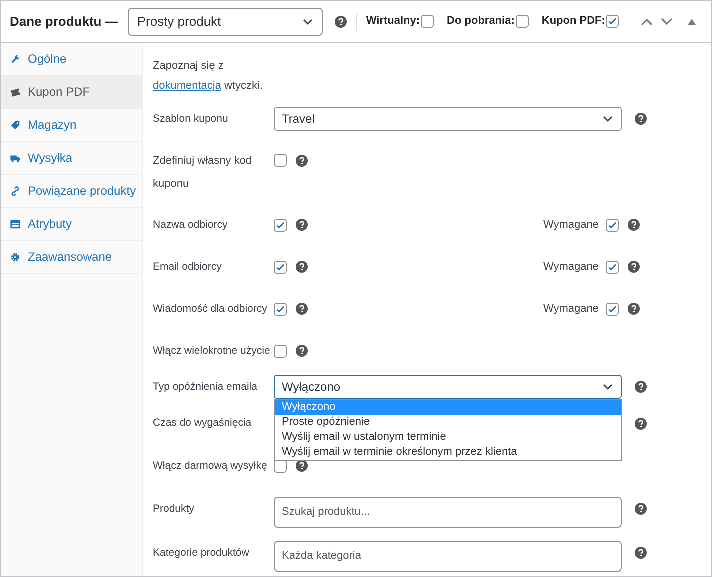  What do you see at coordinates (448, 437) in the screenshot?
I see `dropdown-option: Wyślij email w ustalonym terminie` at bounding box center [448, 437].